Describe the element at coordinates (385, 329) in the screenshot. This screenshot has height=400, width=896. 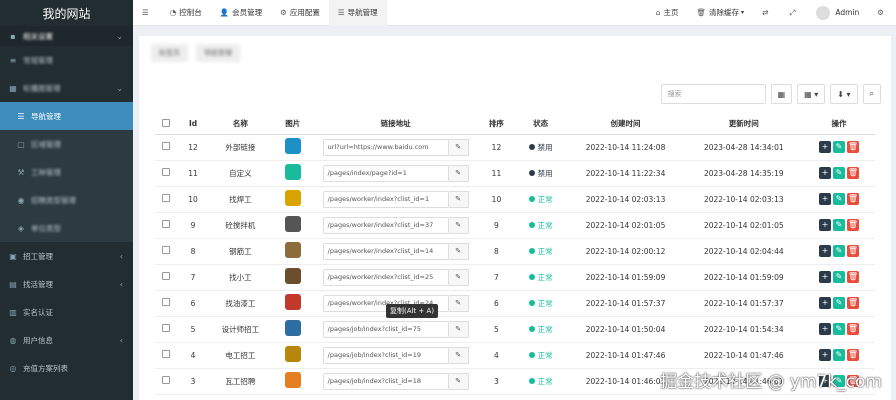
I see `link-field: /pages/job/index?clist_id=75` at that location.